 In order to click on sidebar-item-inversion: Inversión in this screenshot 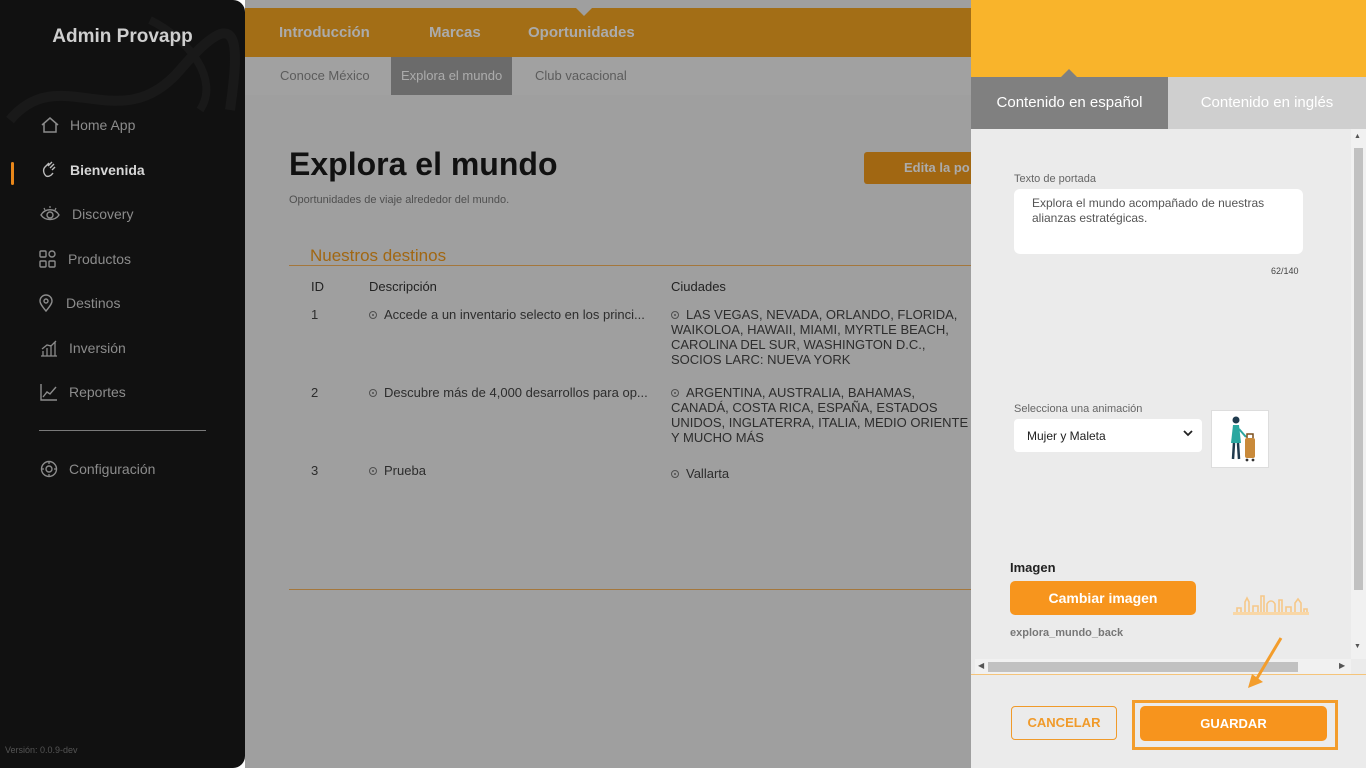, I will do `click(82, 348)`.